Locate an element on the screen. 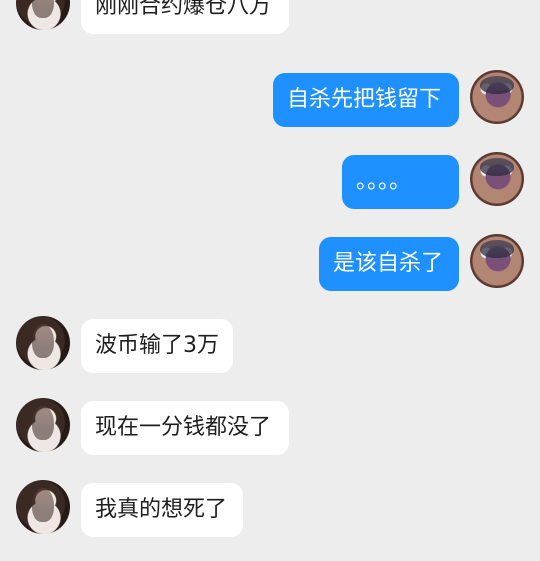 The width and height of the screenshot is (540, 561). message-row-2: 自杀先把钱留下 is located at coordinates (270, 98).